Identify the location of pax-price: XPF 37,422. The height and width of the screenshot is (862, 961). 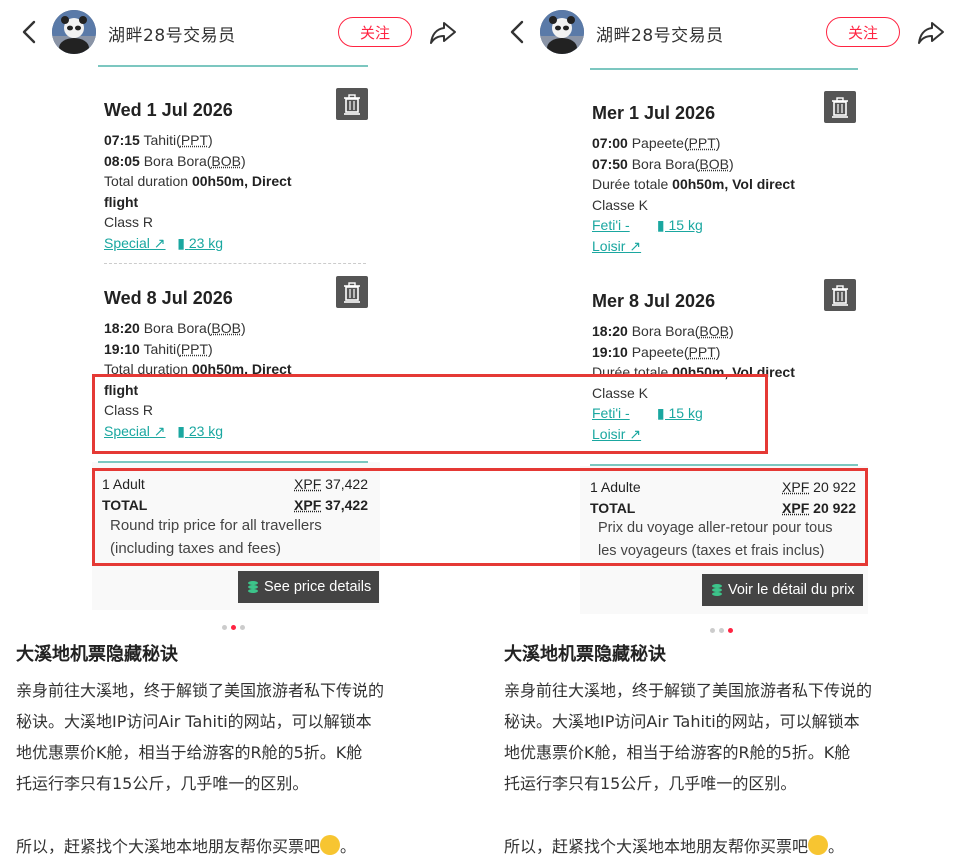
(331, 484).